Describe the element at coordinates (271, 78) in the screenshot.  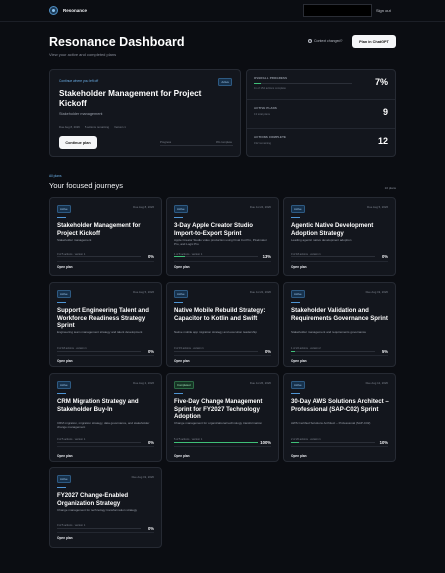
I see `stat-label: OVERALL PROGRESS` at that location.